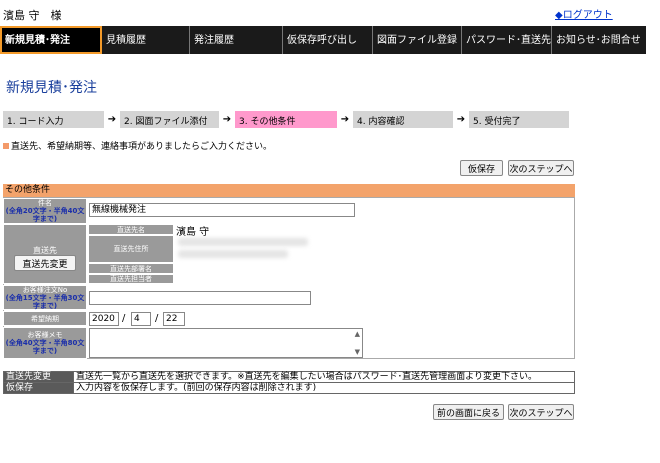 The width and height of the screenshot is (660, 463). I want to click on memo-label-cell: お客様メモ (全角40文字・半角80文字まで), so click(45, 343).